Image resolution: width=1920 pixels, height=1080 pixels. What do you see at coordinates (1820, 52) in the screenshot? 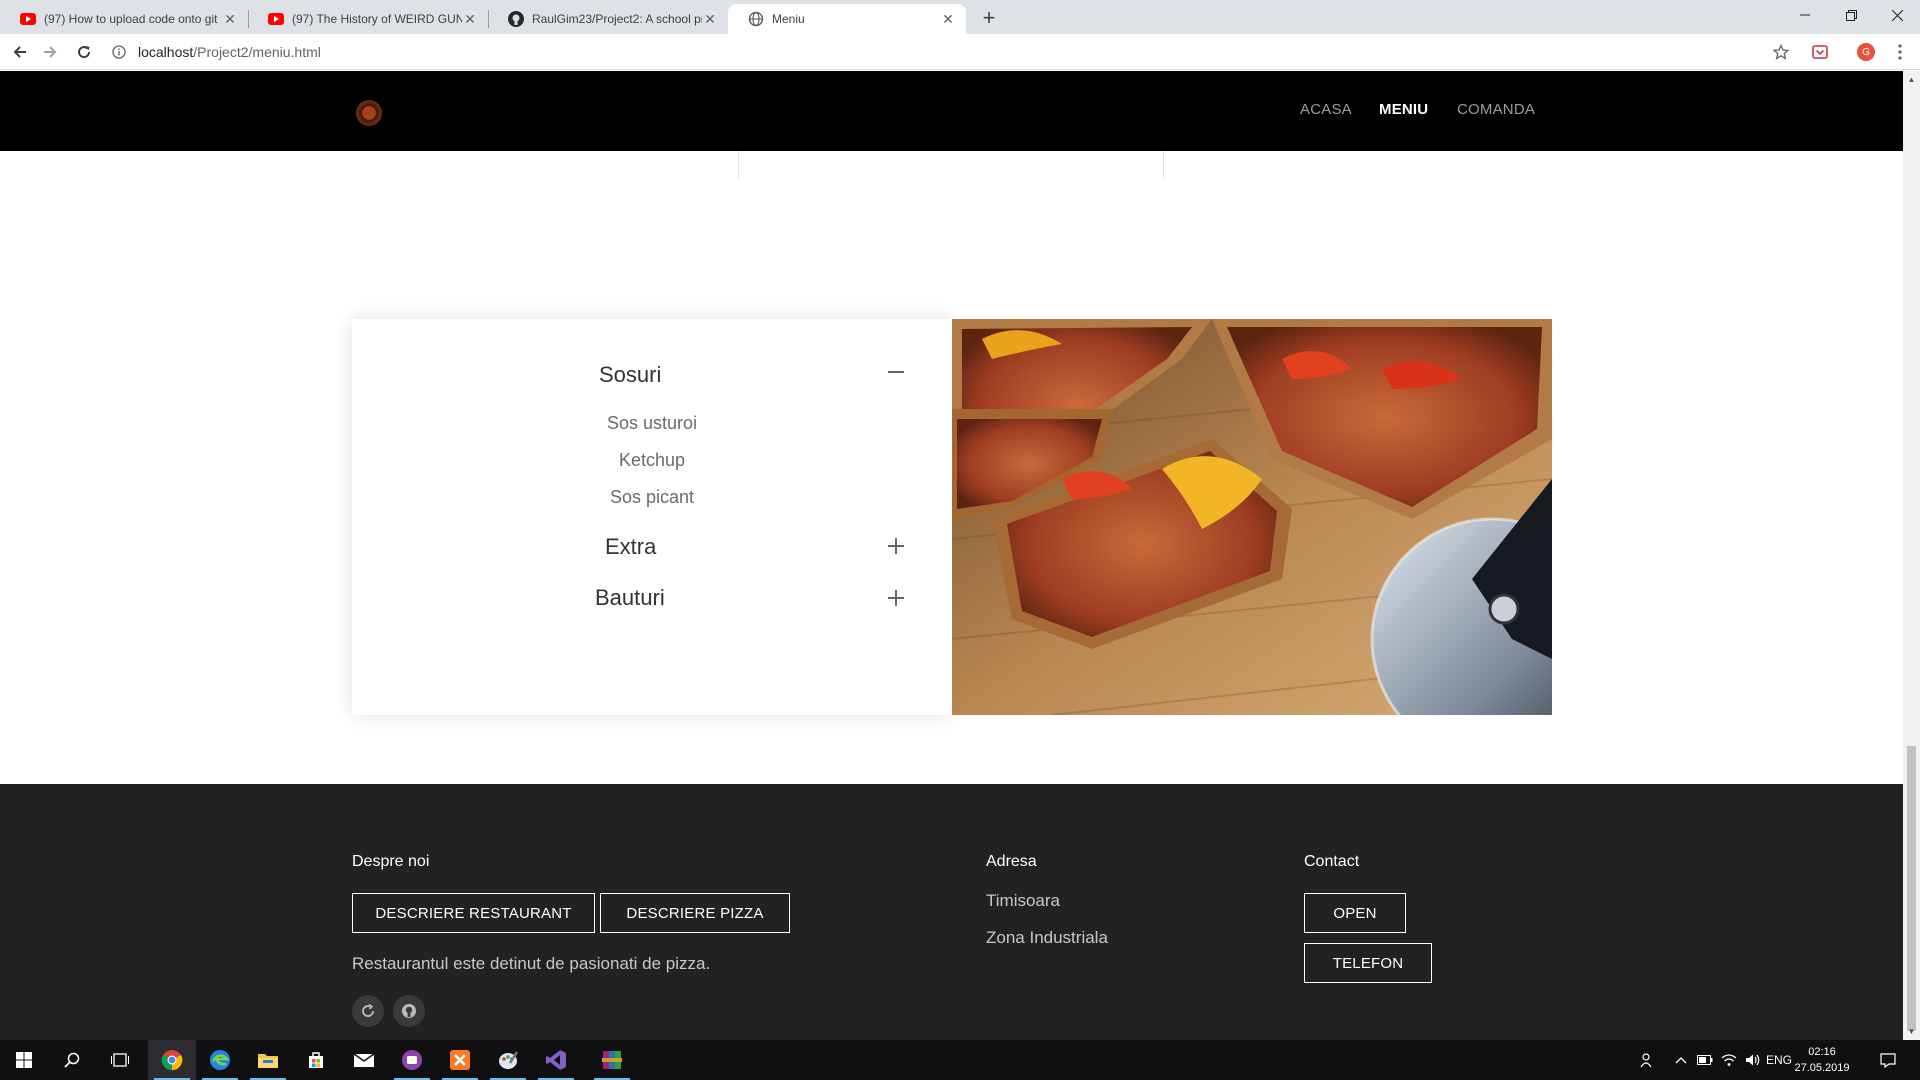
I see `pocket-extension-icon` at bounding box center [1820, 52].